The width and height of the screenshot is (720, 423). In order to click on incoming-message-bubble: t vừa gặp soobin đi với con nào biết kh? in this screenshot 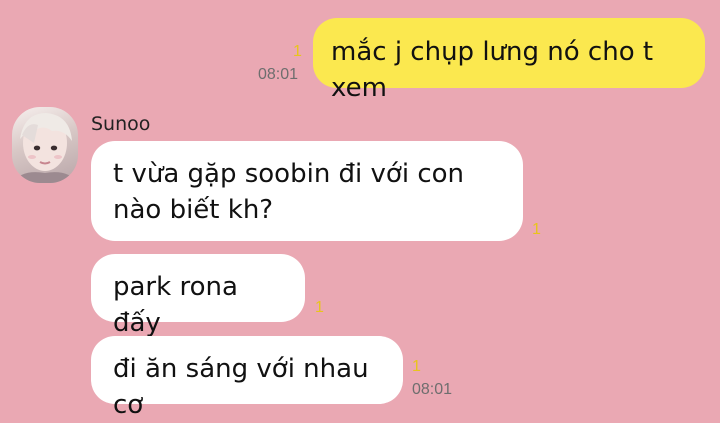, I will do `click(307, 191)`.